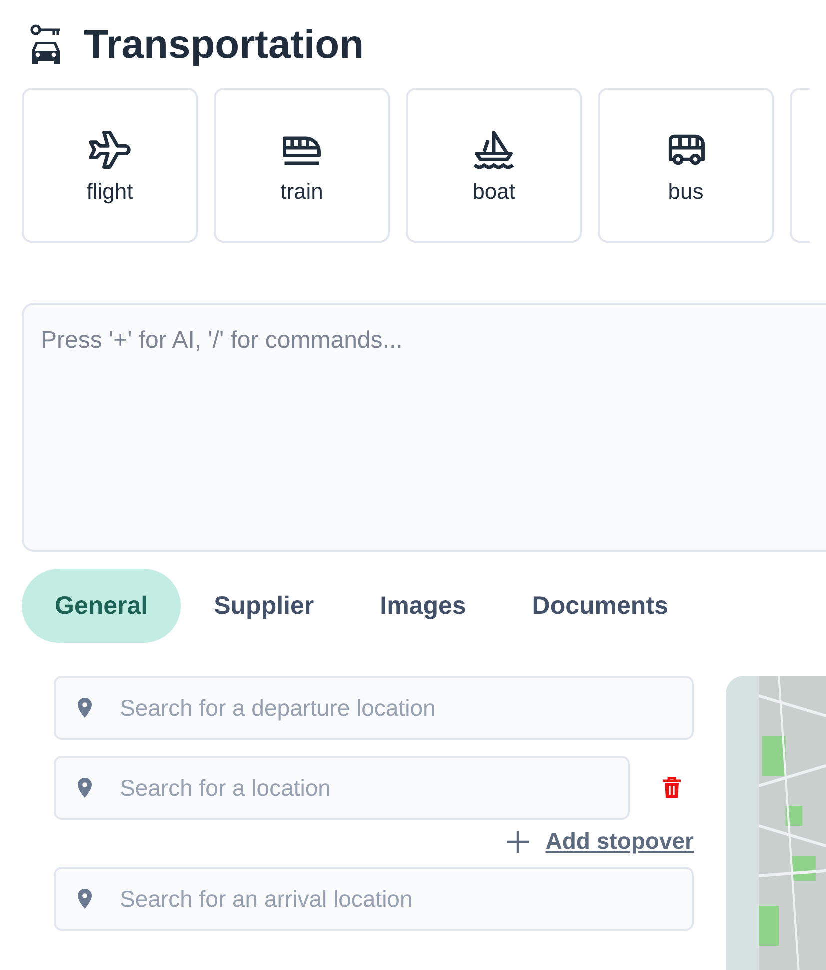 The image size is (826, 970). Describe the element at coordinates (423, 606) in the screenshot. I see `tab: Images` at that location.